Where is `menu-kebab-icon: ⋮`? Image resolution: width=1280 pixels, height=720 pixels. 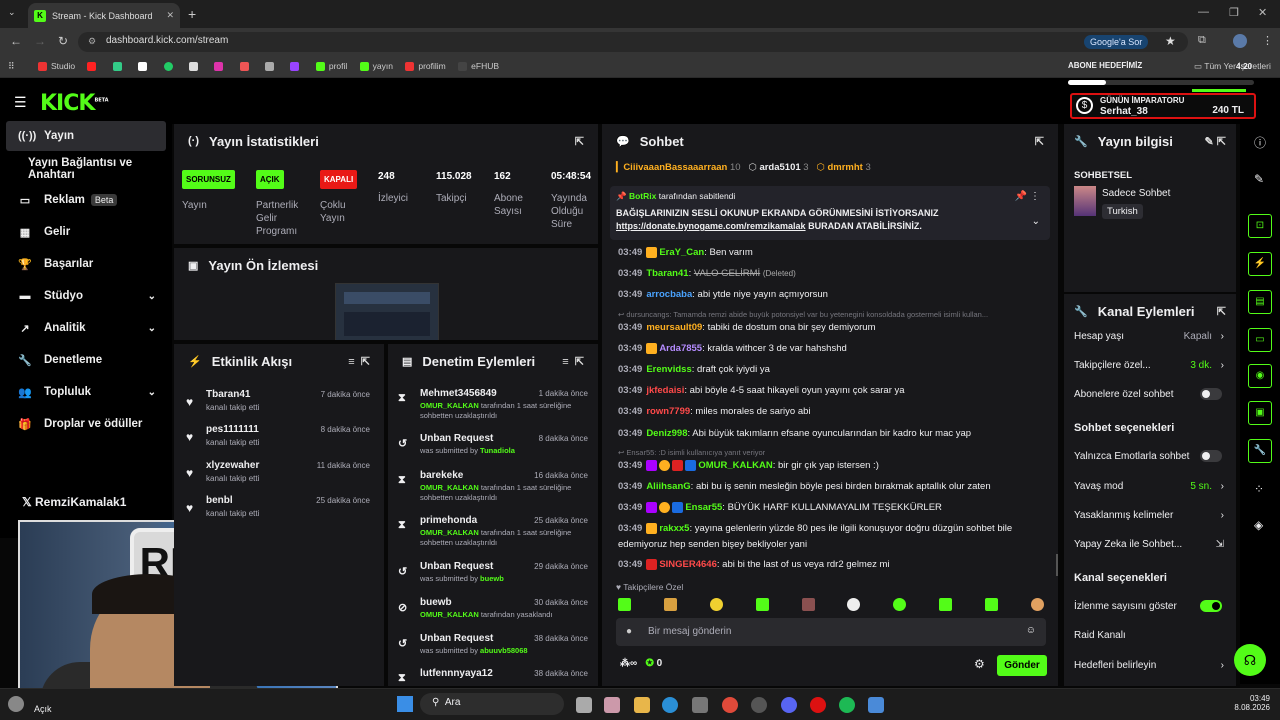 menu-kebab-icon: ⋮ is located at coordinates (1267, 40).